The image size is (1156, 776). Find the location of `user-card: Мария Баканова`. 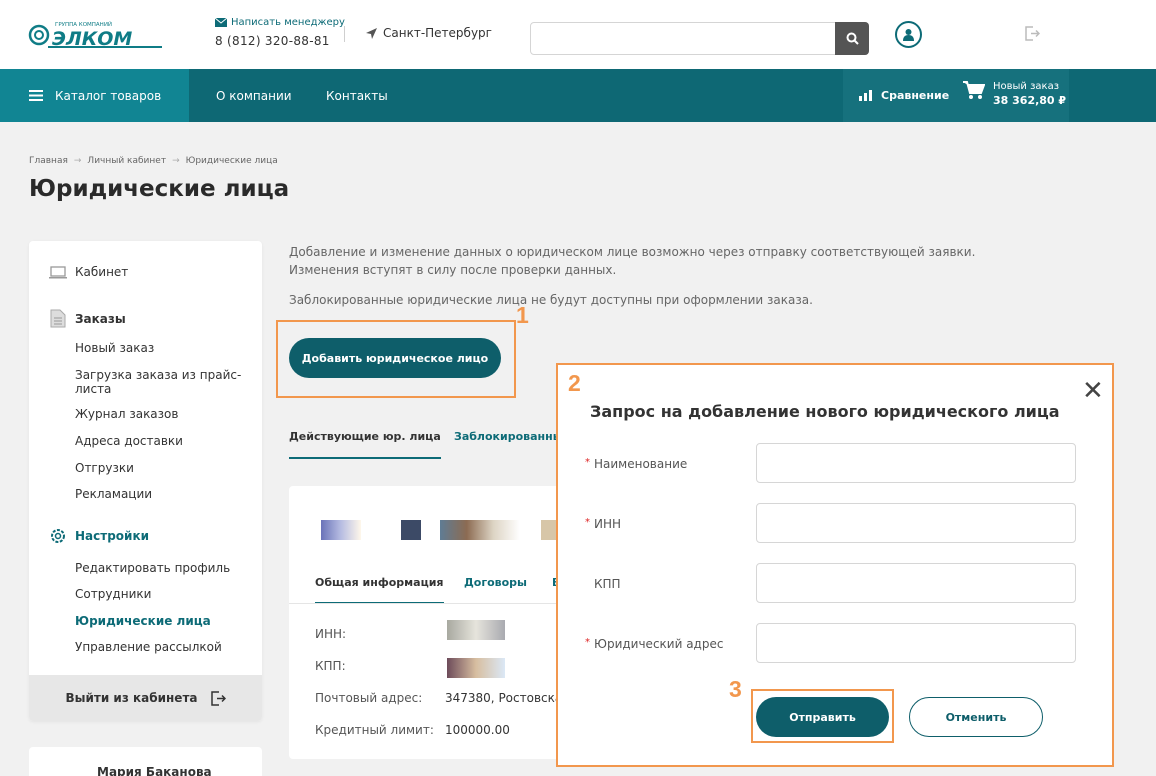

user-card: Мария Баканова is located at coordinates (145, 761).